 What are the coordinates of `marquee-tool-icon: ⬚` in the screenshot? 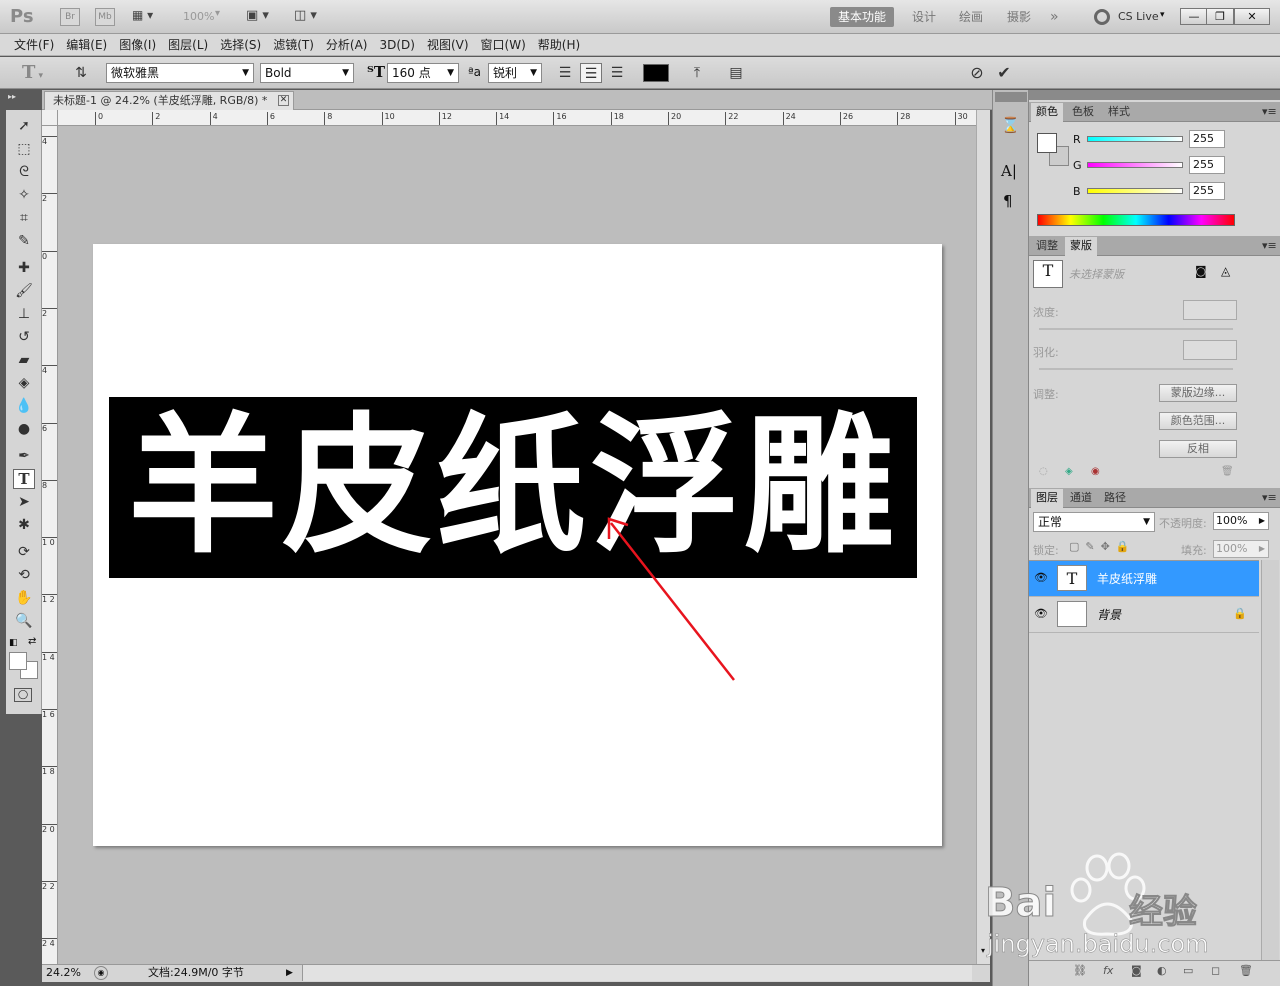 It's located at (24, 149).